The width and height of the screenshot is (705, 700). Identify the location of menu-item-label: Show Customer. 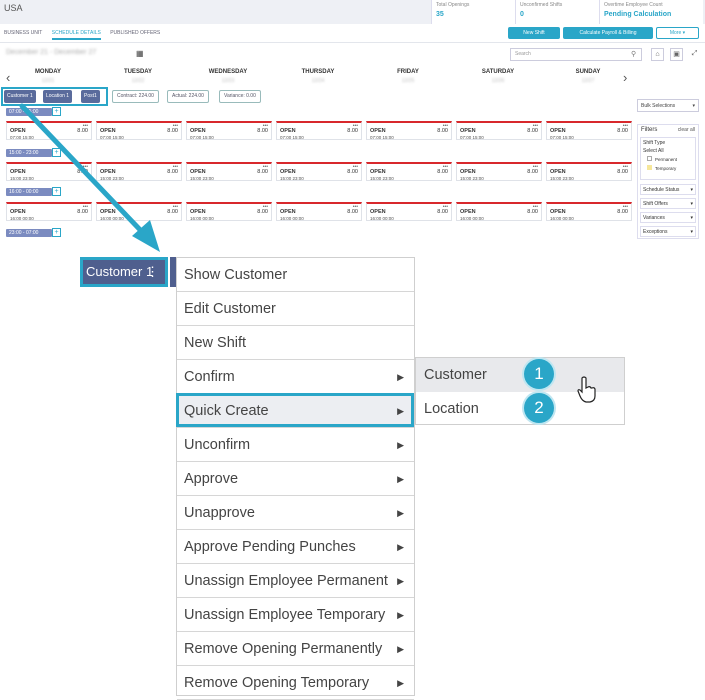
(236, 275).